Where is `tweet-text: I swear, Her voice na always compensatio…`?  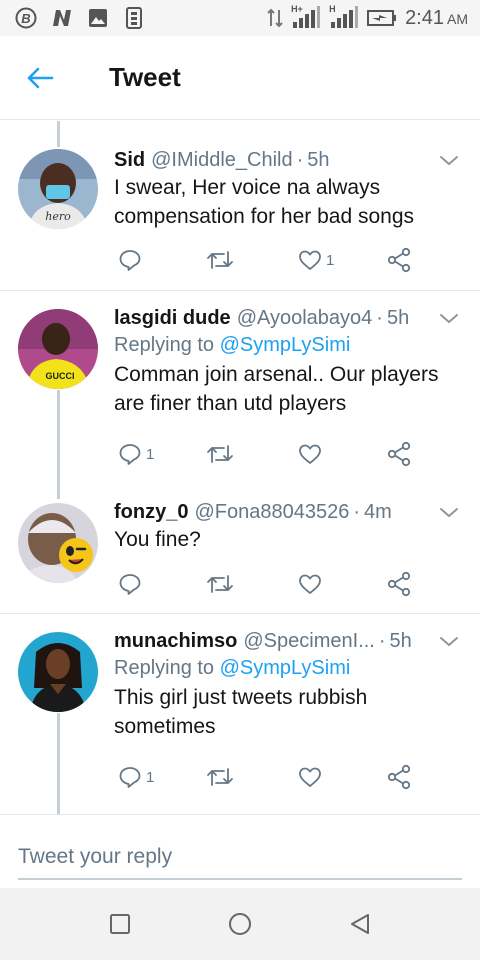
tweet-text: I swear, Her voice na always compensatio… is located at coordinates (264, 202).